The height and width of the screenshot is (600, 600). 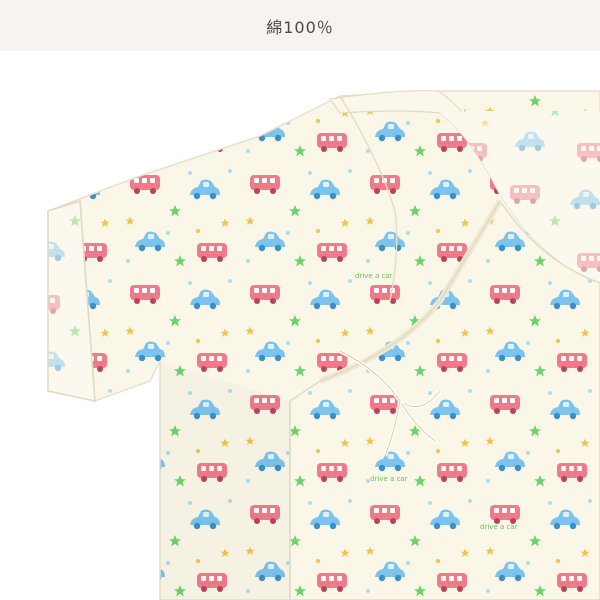 What do you see at coordinates (389, 479) in the screenshot?
I see `print-text-3: drive a car` at bounding box center [389, 479].